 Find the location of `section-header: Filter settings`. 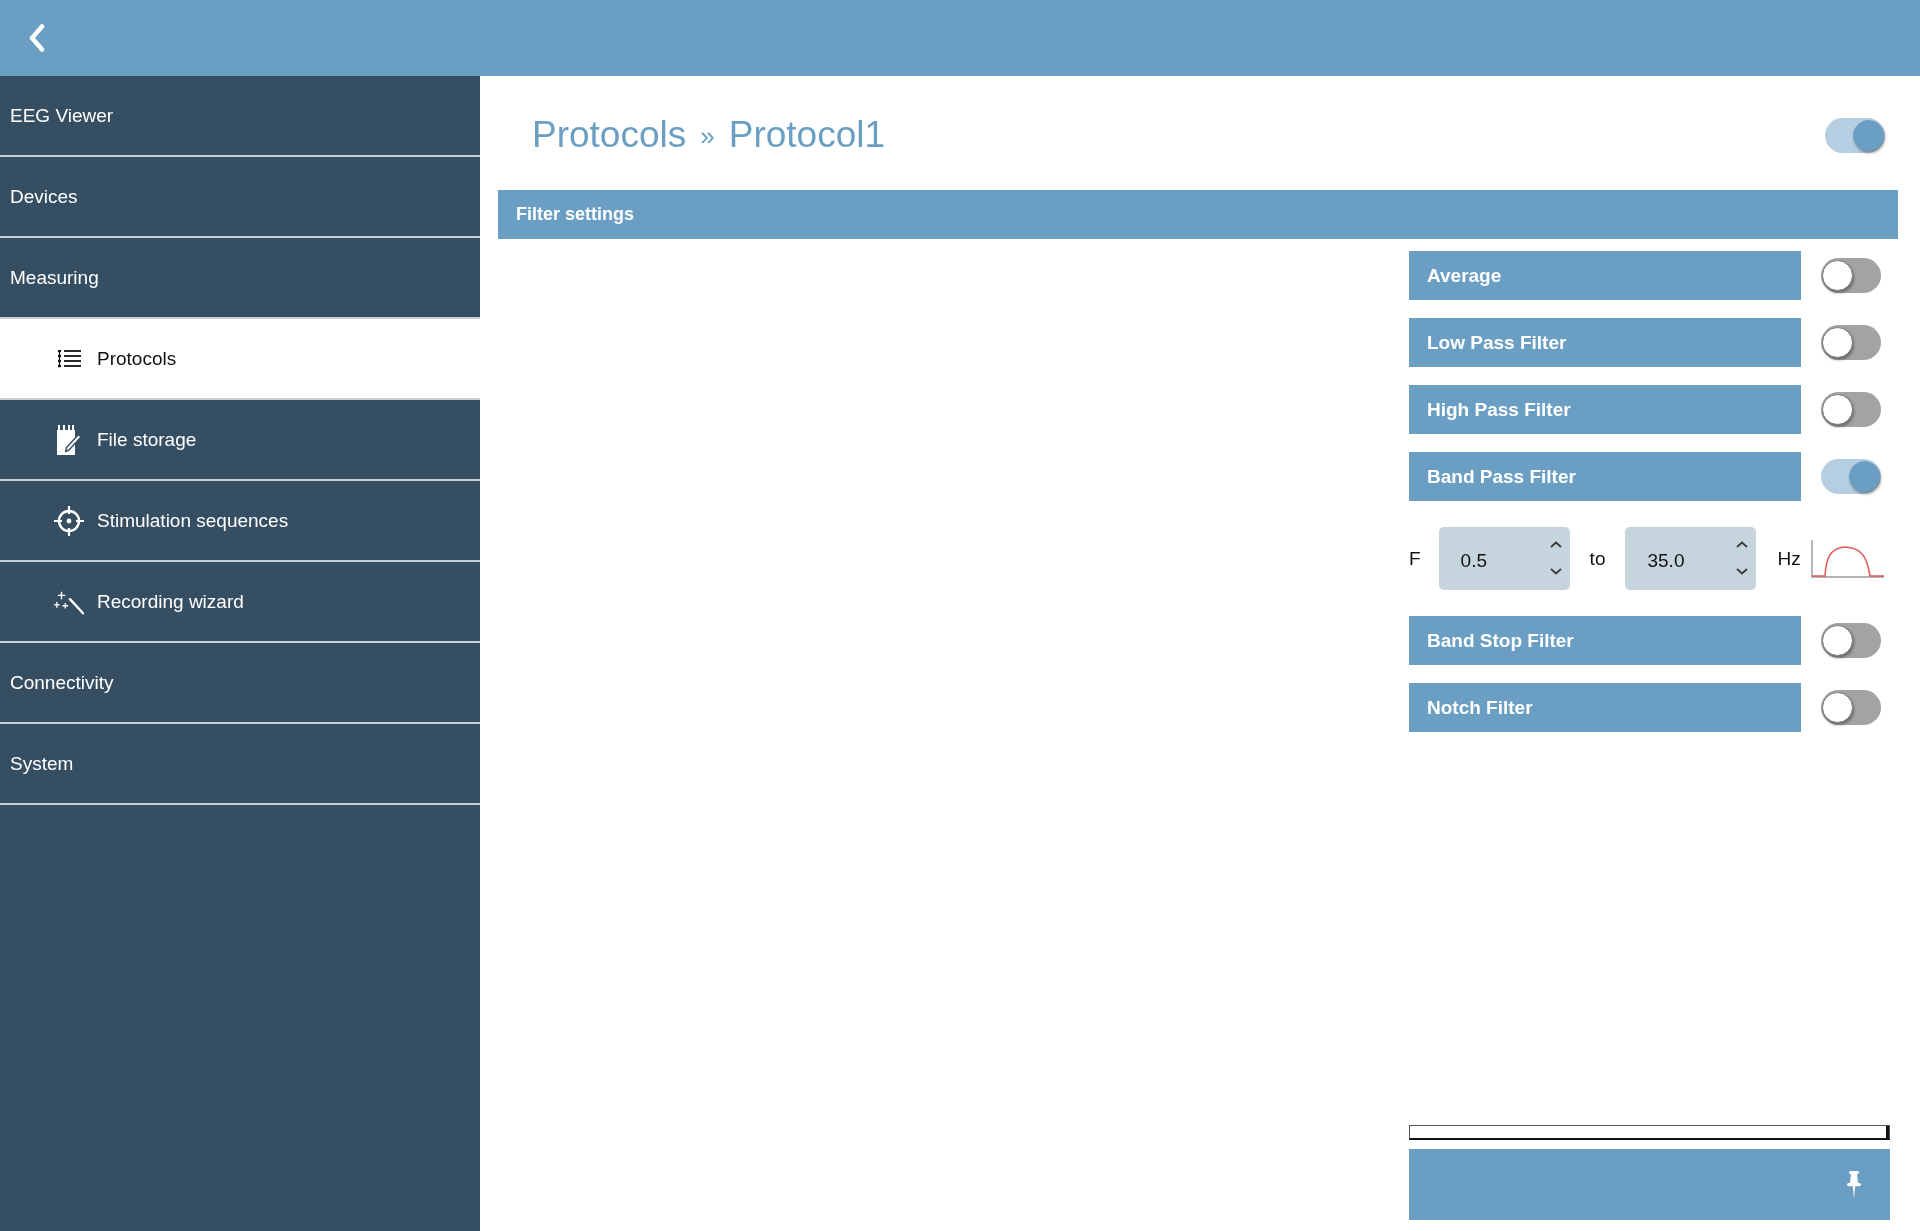

section-header: Filter settings is located at coordinates (1198, 214).